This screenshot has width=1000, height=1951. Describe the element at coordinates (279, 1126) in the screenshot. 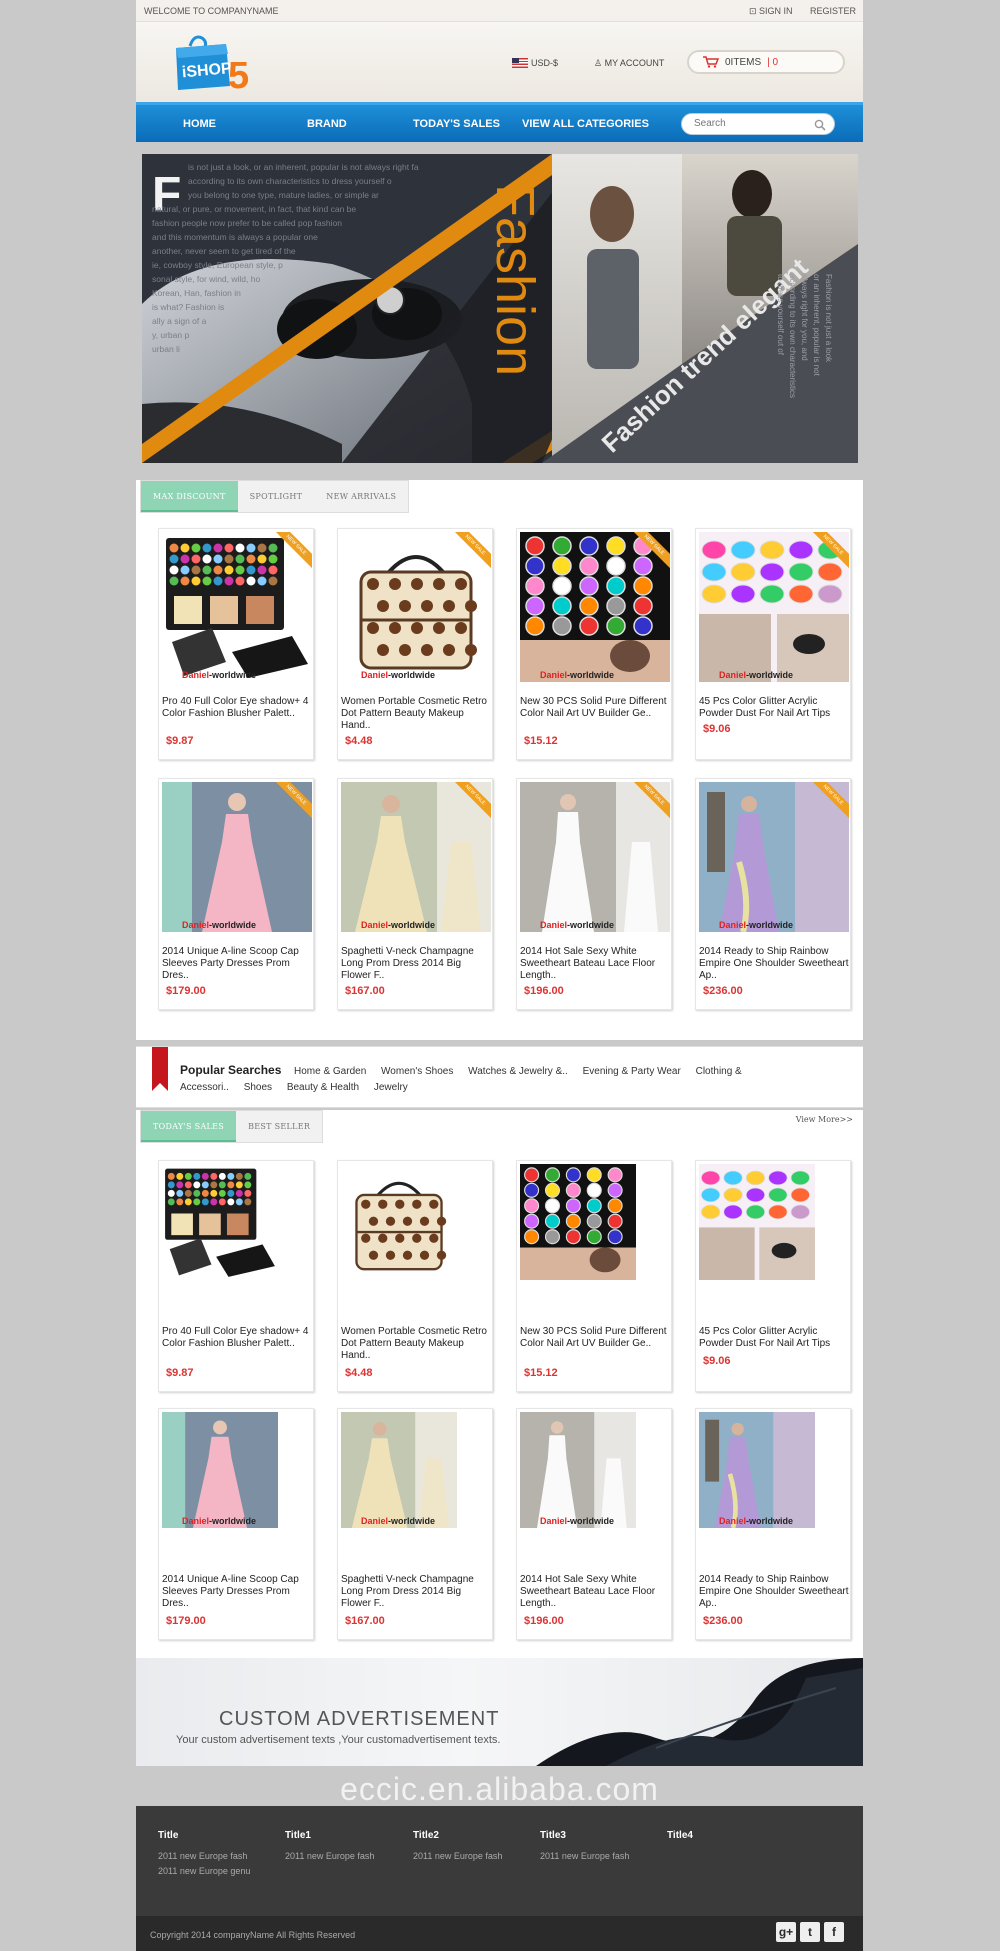

I see `tab-best-seller: BEST SELLER` at that location.